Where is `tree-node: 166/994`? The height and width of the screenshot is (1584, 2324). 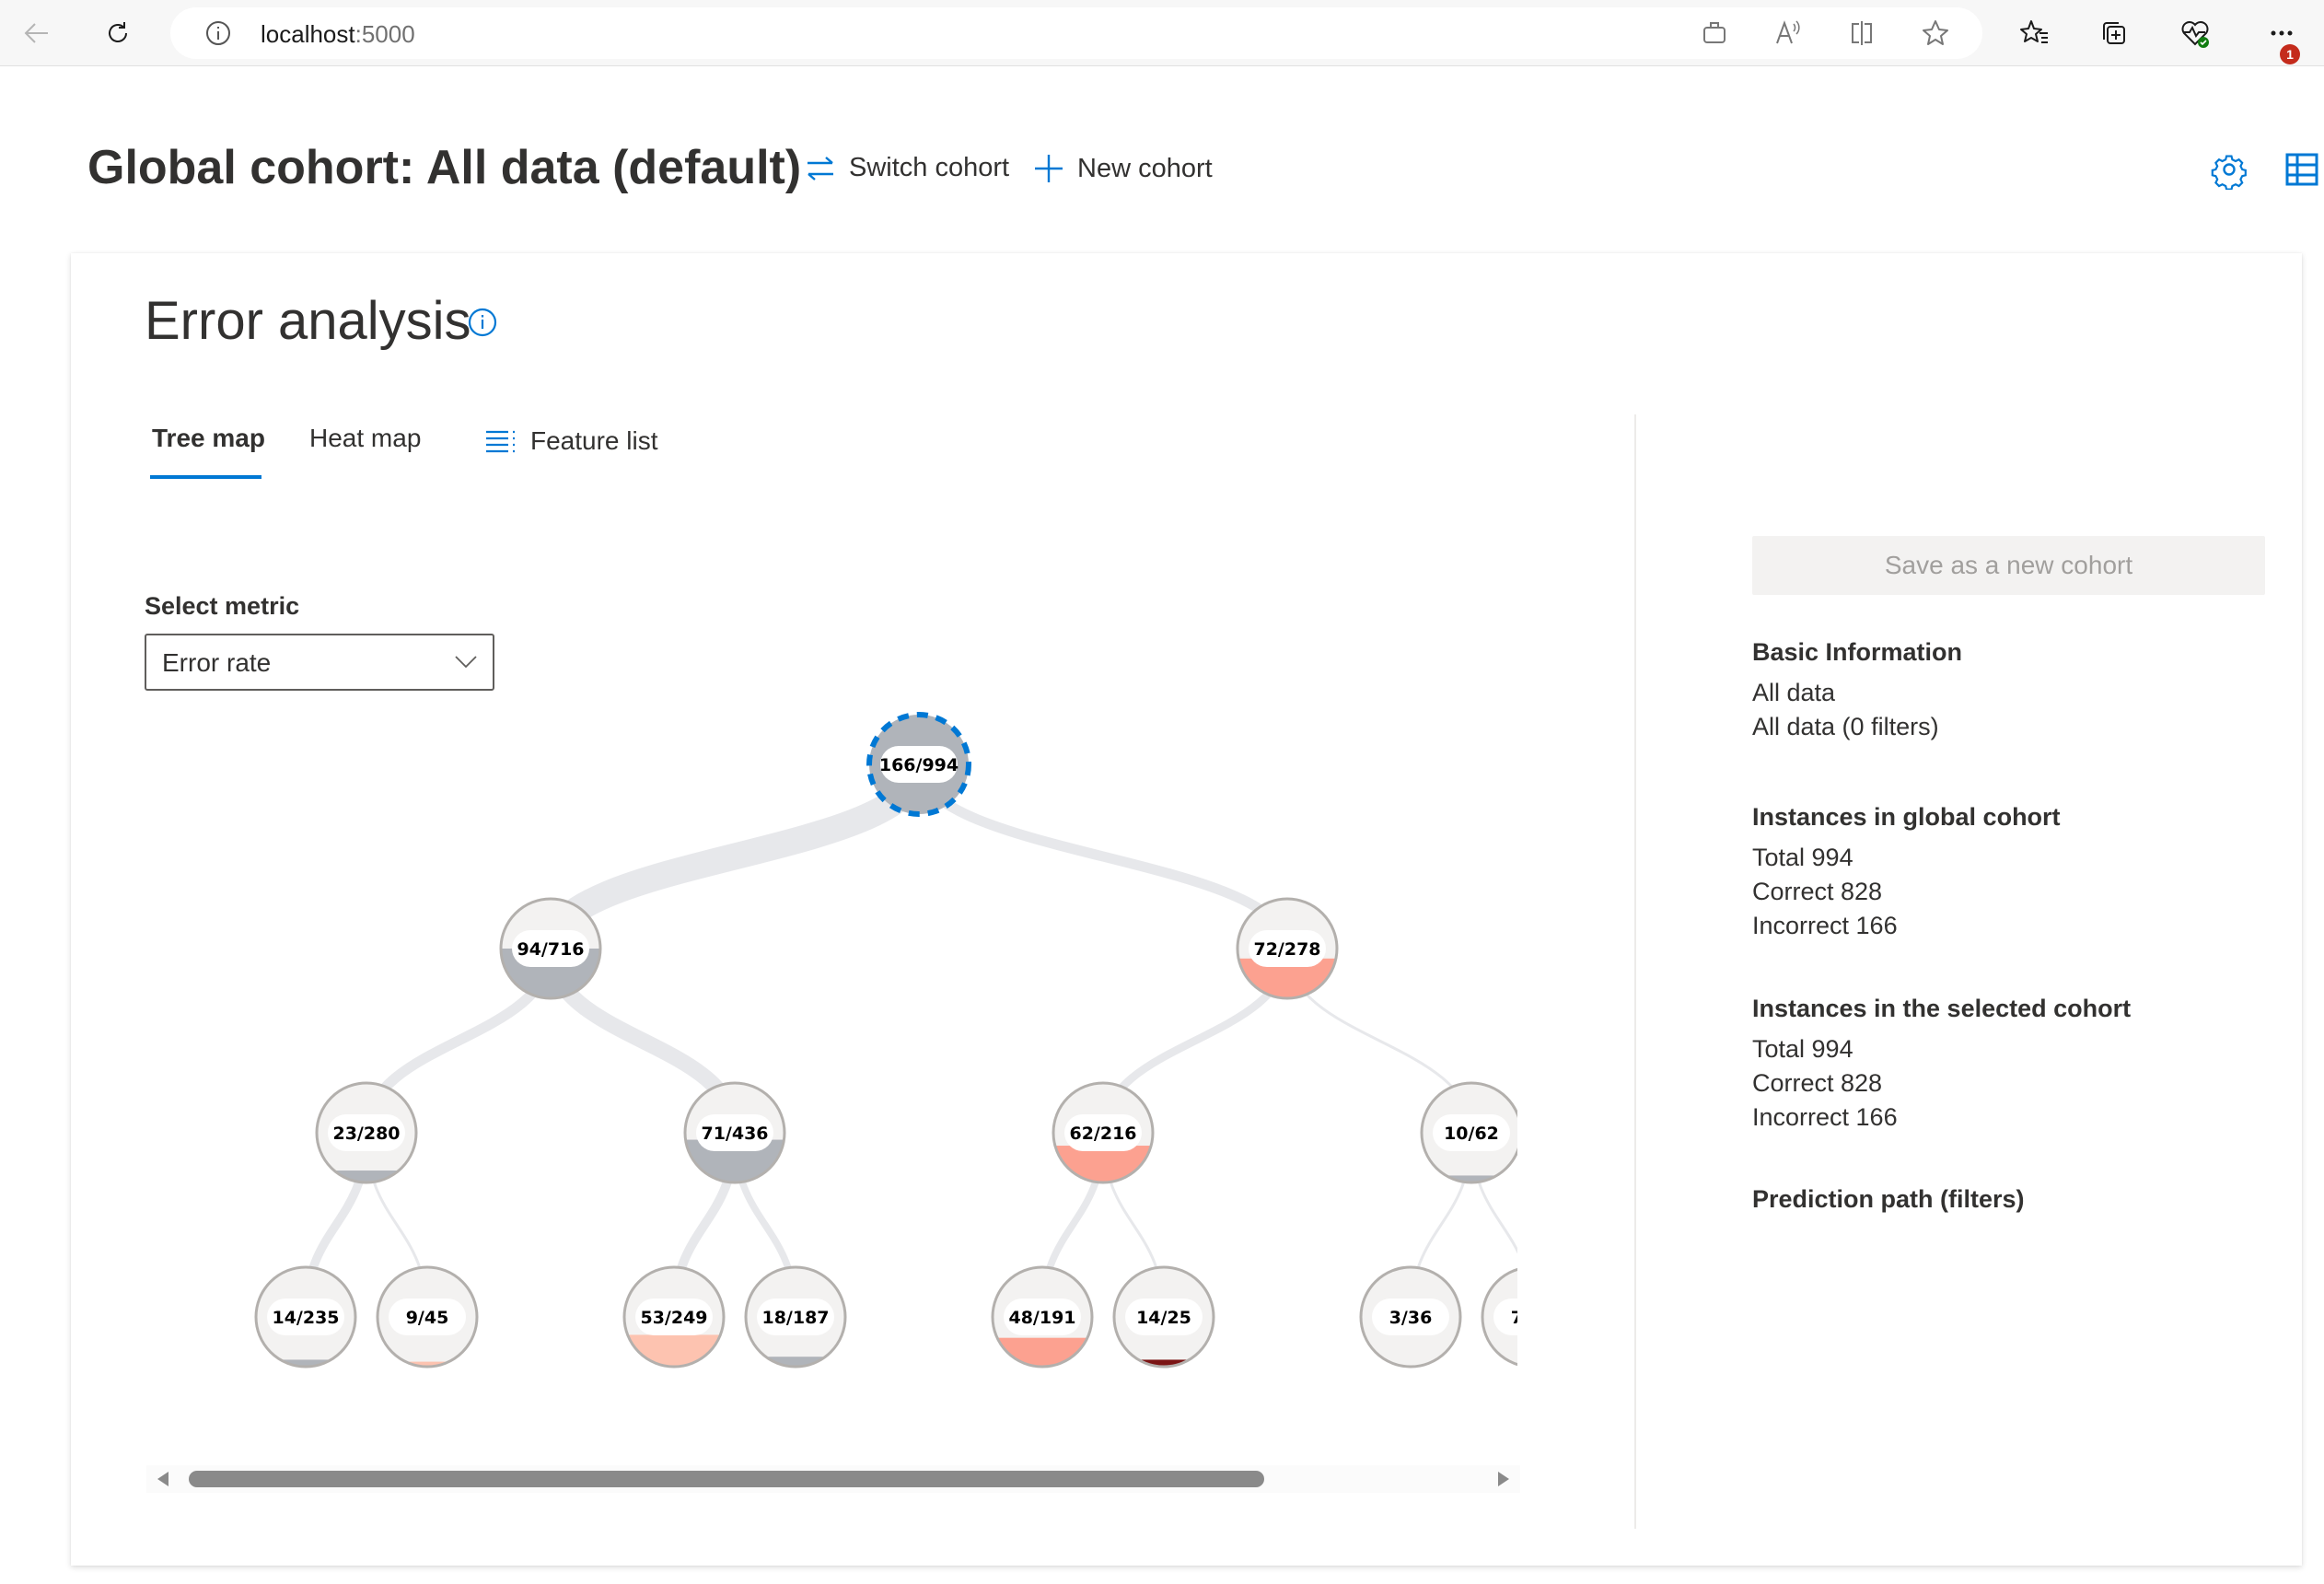
tree-node: 166/994 is located at coordinates (919, 764).